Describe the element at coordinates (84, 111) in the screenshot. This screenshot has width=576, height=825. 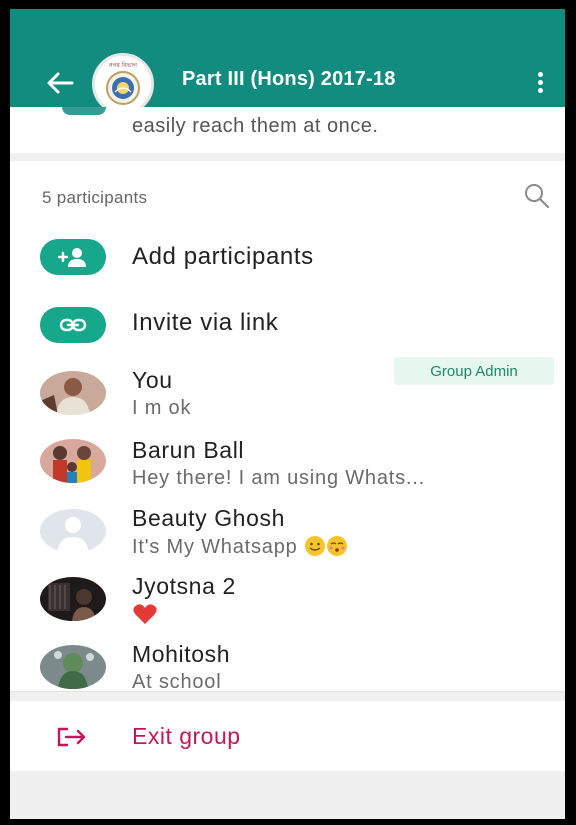
I see `description-edit-chip` at that location.